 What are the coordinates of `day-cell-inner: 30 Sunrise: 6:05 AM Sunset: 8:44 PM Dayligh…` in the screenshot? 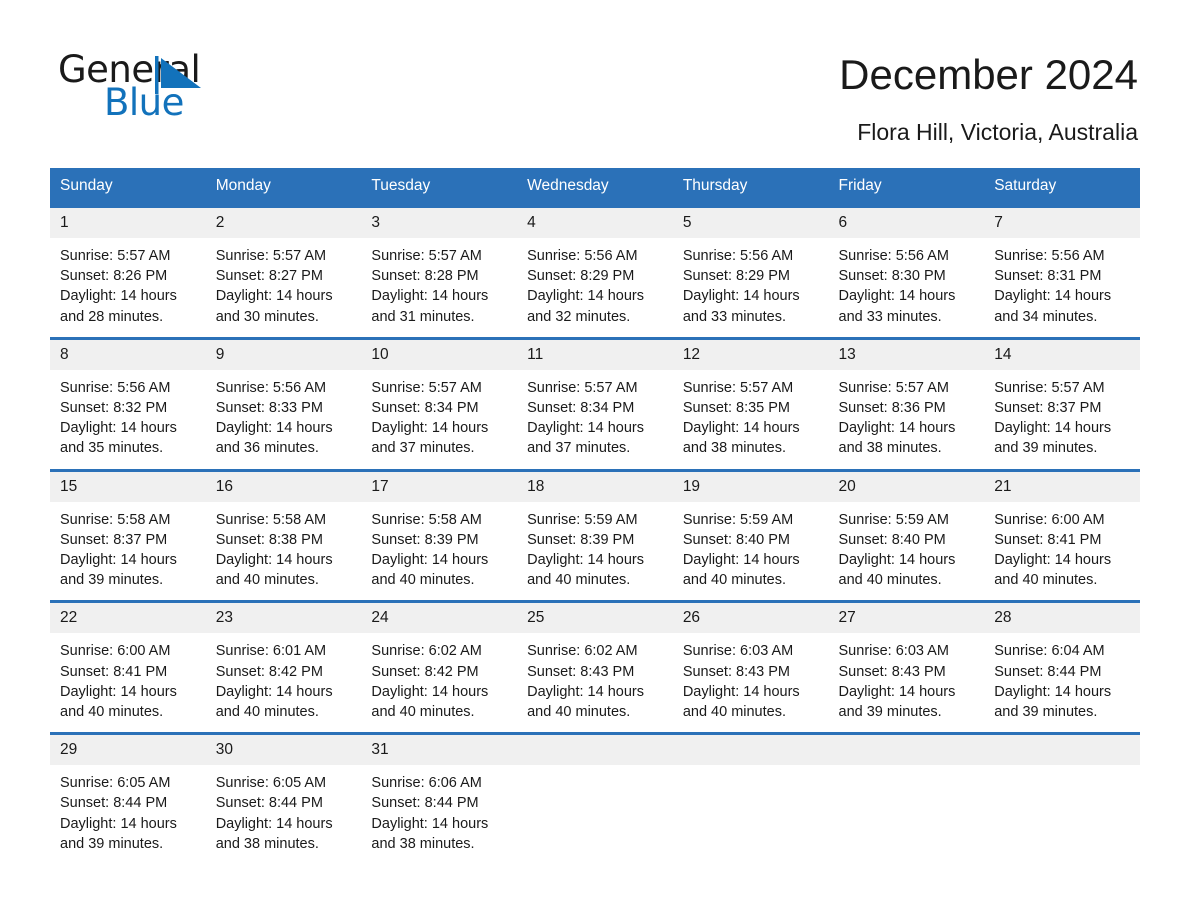 It's located at (283, 799).